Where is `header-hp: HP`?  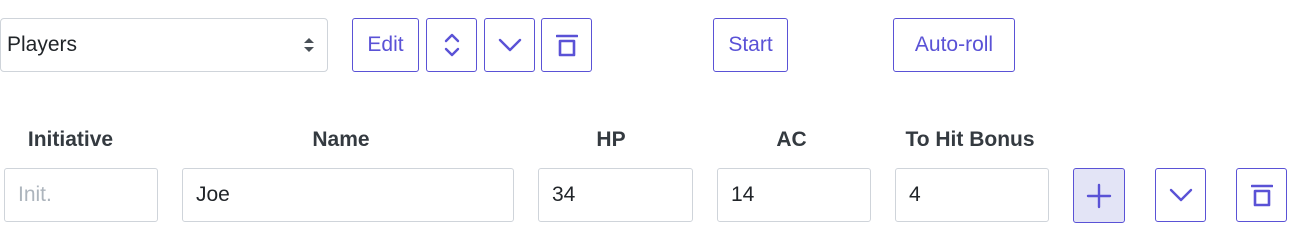
header-hp: HP is located at coordinates (611, 139).